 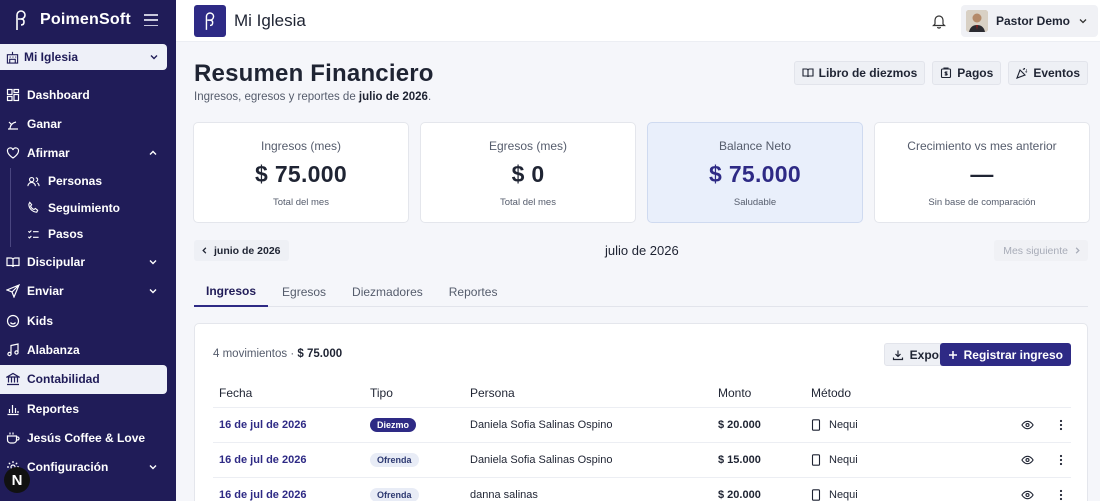 I want to click on sidebar-subitem-seguimiento: Seguimiento, so click(x=88, y=207).